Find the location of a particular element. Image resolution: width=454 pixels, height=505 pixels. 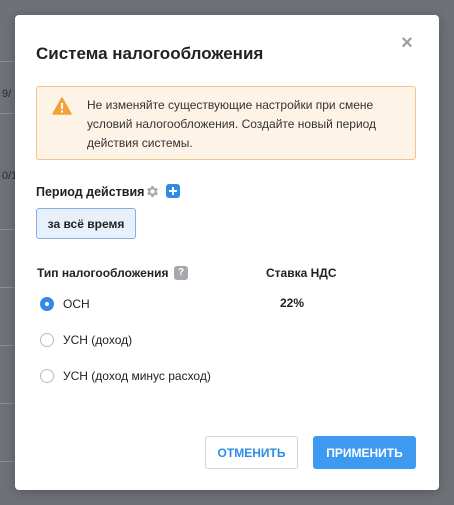

close-icon: × is located at coordinates (407, 43).